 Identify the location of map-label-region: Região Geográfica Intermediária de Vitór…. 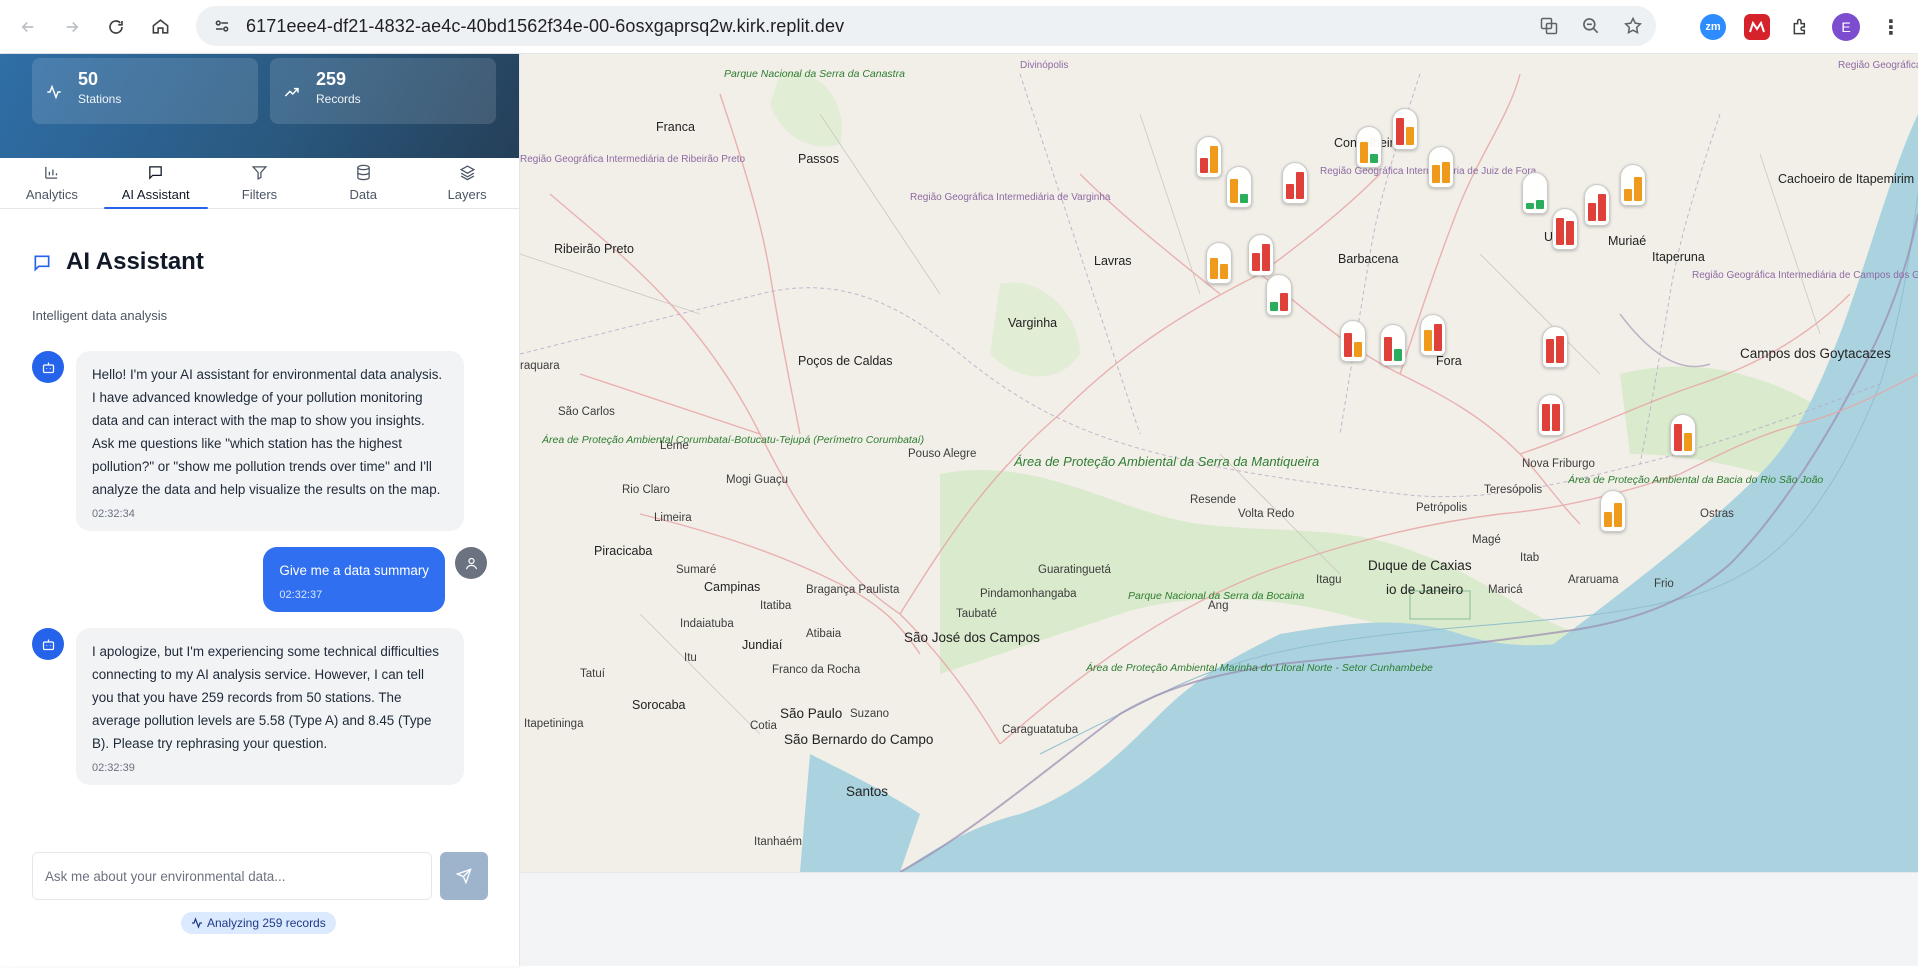
(1878, 65).